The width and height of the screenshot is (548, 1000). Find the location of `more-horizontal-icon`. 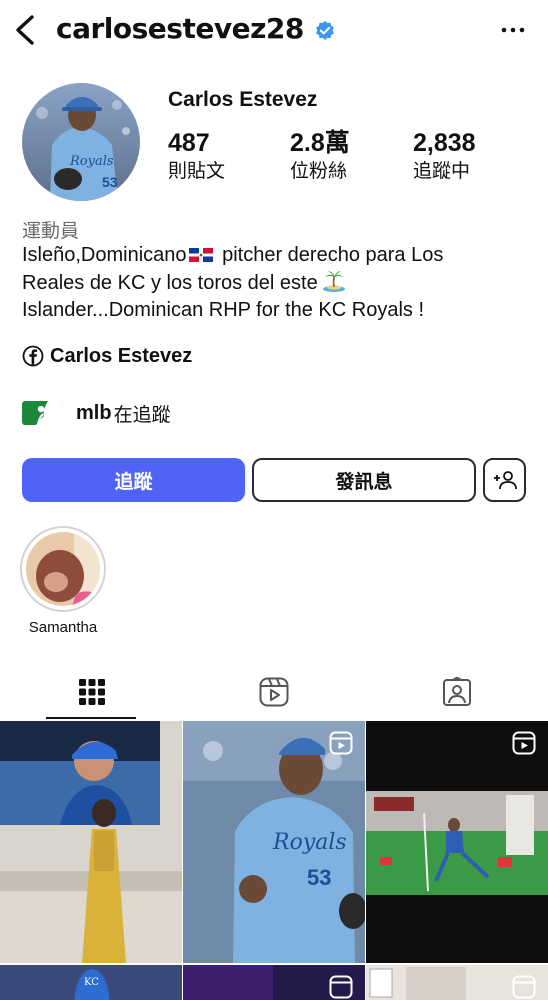

more-horizontal-icon is located at coordinates (513, 30).